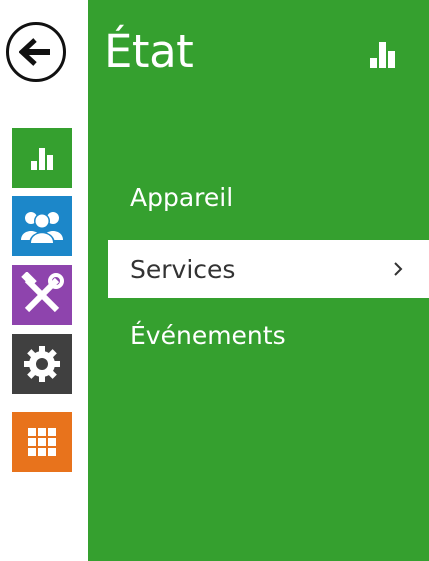  I want to click on nav-status-tile, so click(42, 158).